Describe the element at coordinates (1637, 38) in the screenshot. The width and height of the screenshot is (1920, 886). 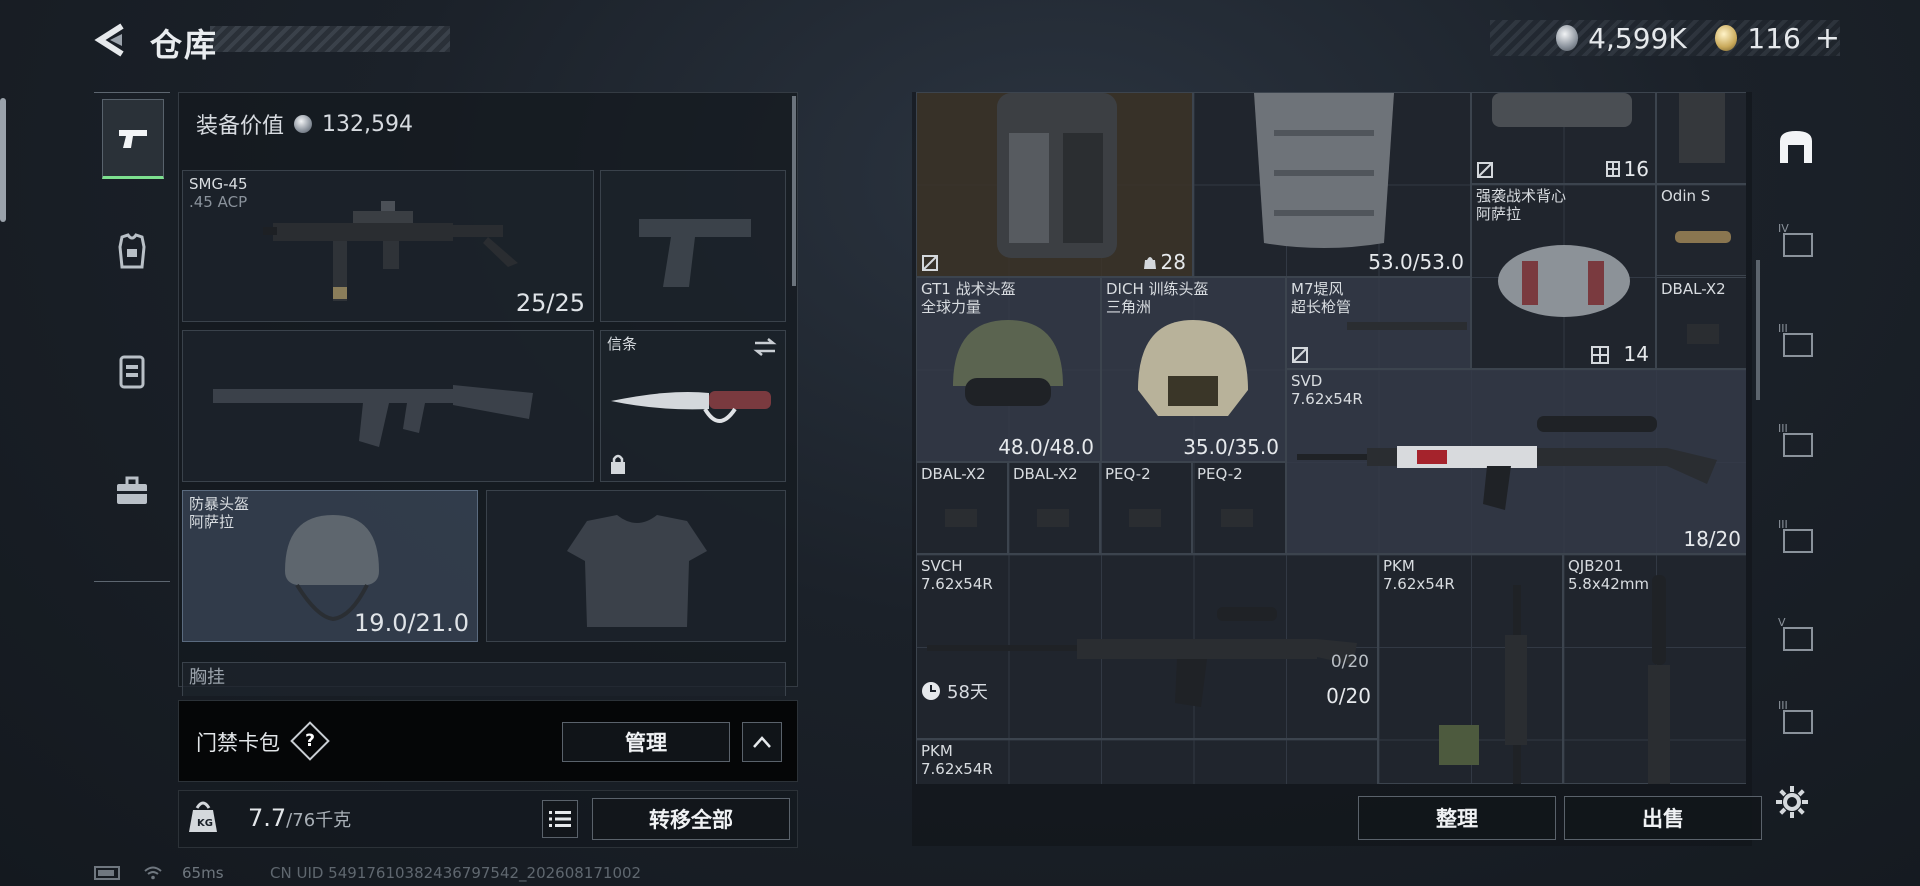
I see `silver-amount: 4,599K` at that location.